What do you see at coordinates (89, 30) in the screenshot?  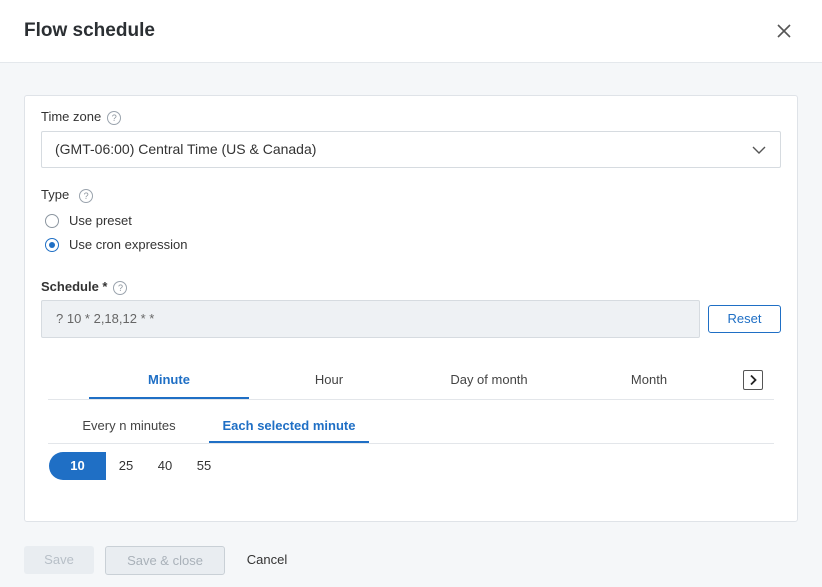 I see `dialog-title: Flow schedule` at bounding box center [89, 30].